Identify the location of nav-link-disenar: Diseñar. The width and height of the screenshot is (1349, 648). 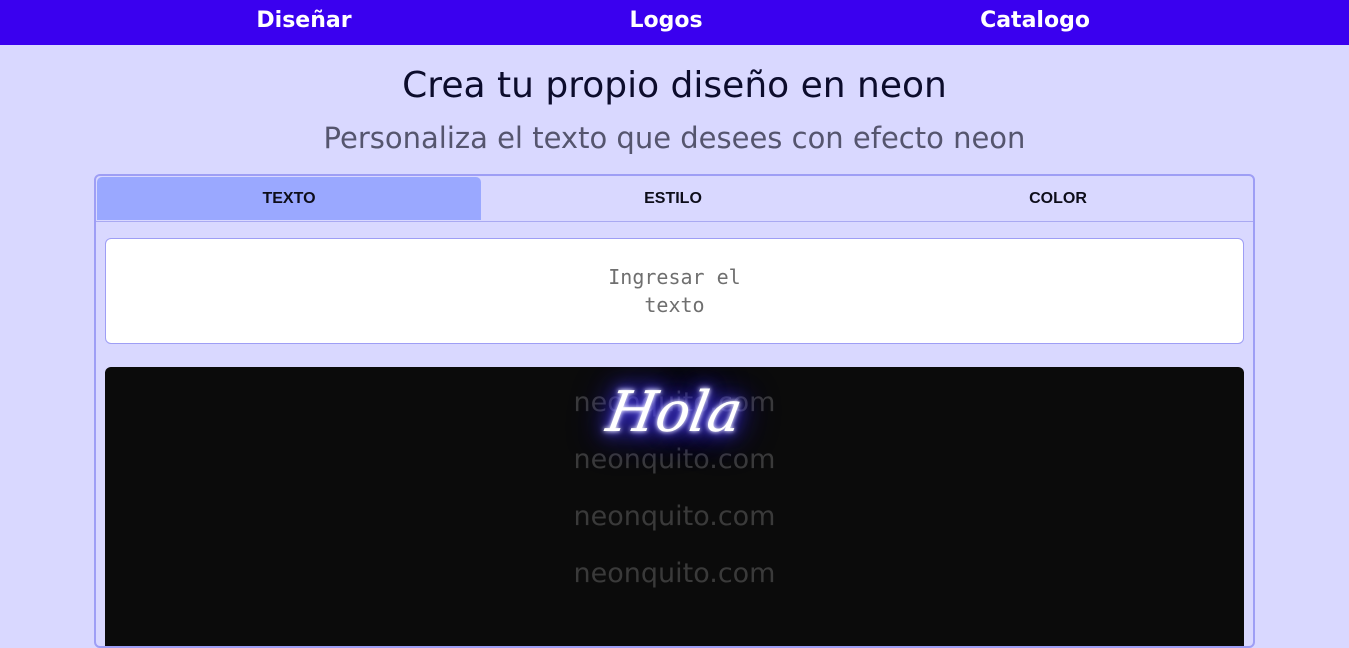
(303, 21).